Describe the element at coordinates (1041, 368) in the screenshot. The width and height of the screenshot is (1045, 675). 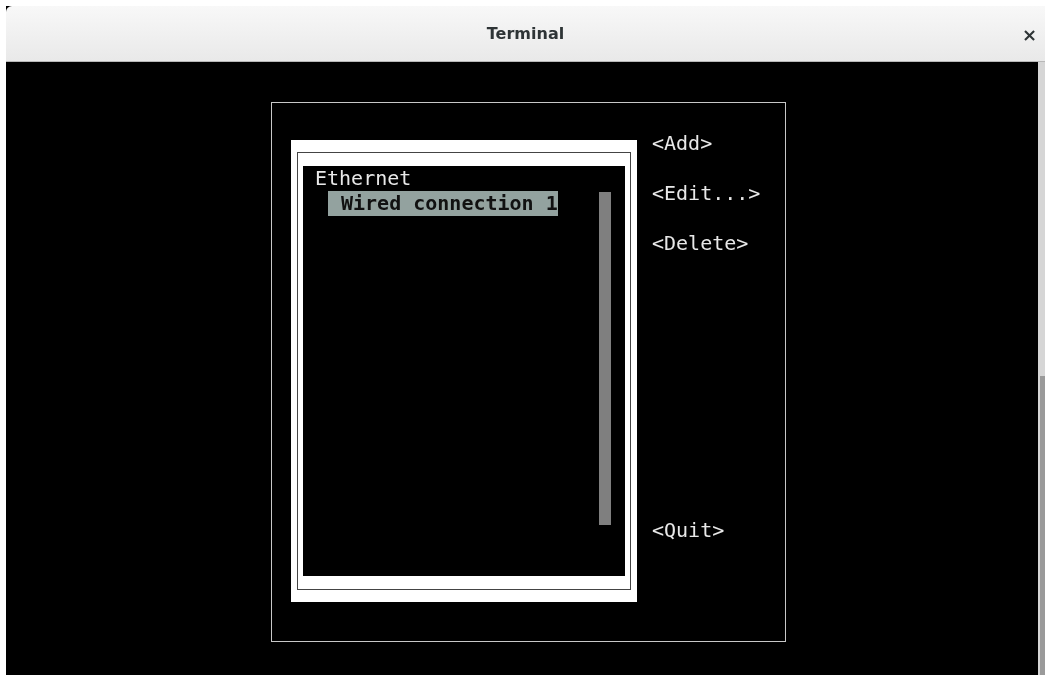
I see `window-scrollbar` at that location.